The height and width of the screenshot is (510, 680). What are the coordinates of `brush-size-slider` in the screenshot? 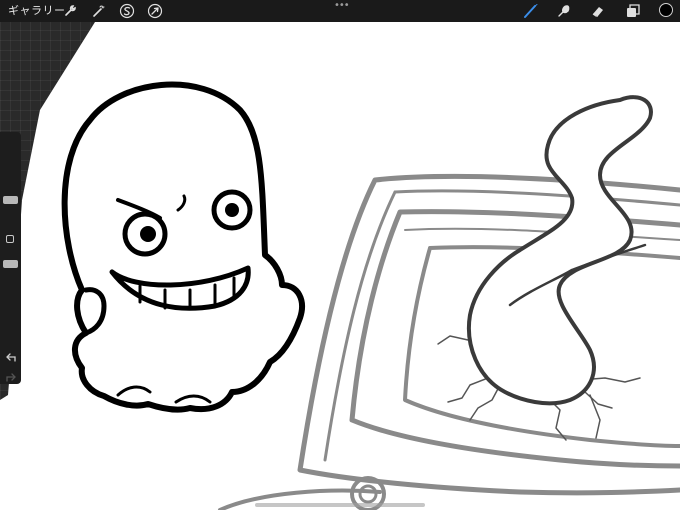 It's located at (10, 200).